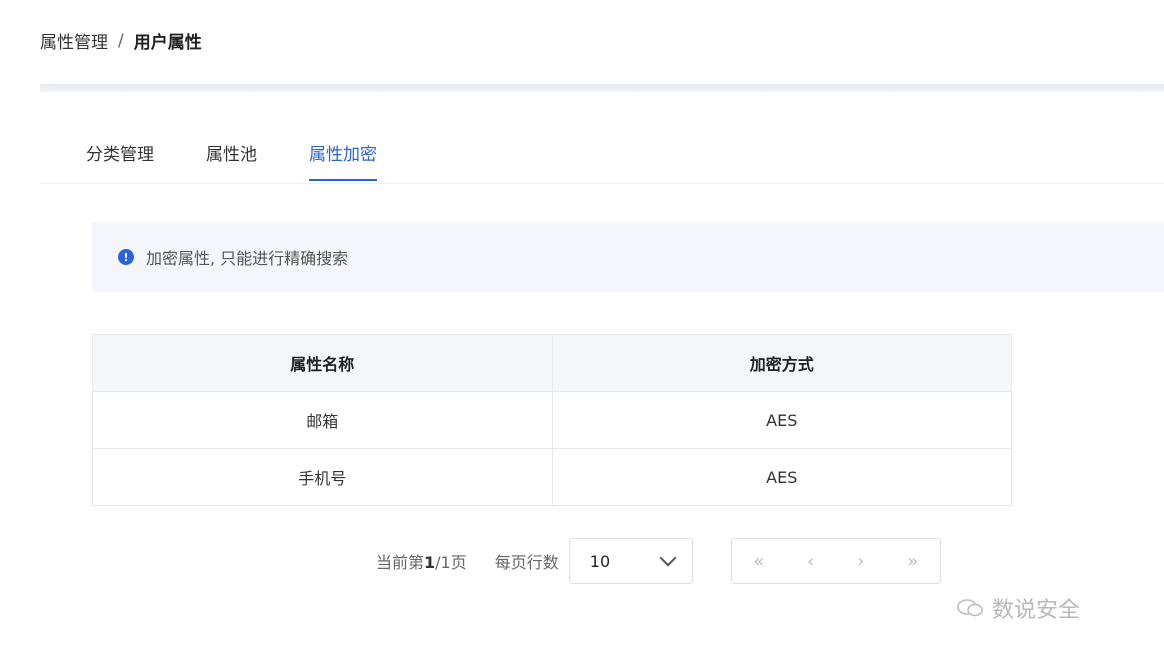  I want to click on info-alert: ! 加密属性, 只能进行精确搜索, so click(628, 257).